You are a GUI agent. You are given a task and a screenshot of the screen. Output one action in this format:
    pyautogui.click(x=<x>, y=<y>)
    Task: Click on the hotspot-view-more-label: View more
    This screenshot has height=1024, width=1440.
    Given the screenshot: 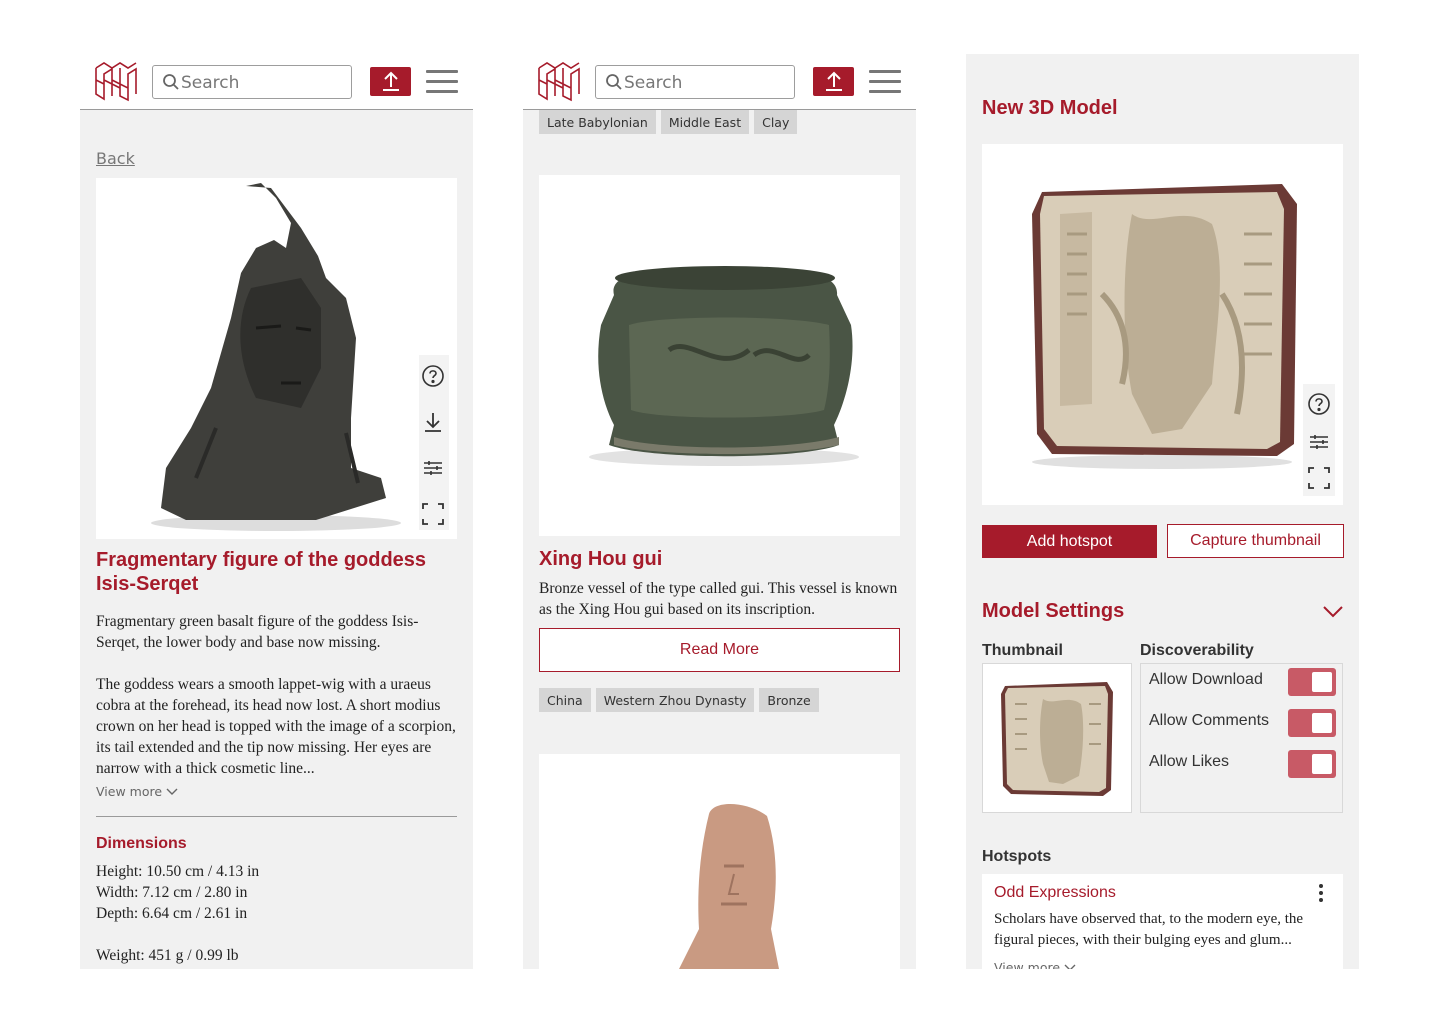 What is the action you would take?
    pyautogui.click(x=1027, y=964)
    